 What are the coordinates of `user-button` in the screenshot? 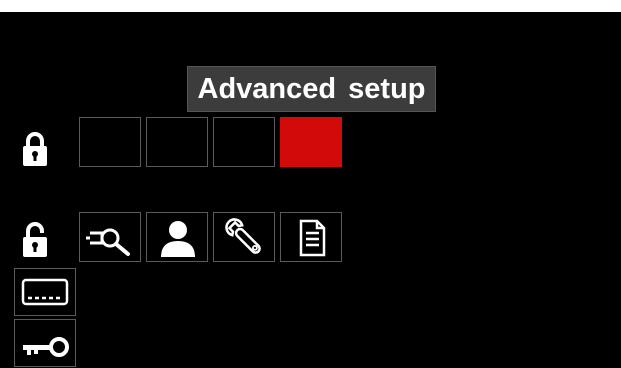 It's located at (177, 237).